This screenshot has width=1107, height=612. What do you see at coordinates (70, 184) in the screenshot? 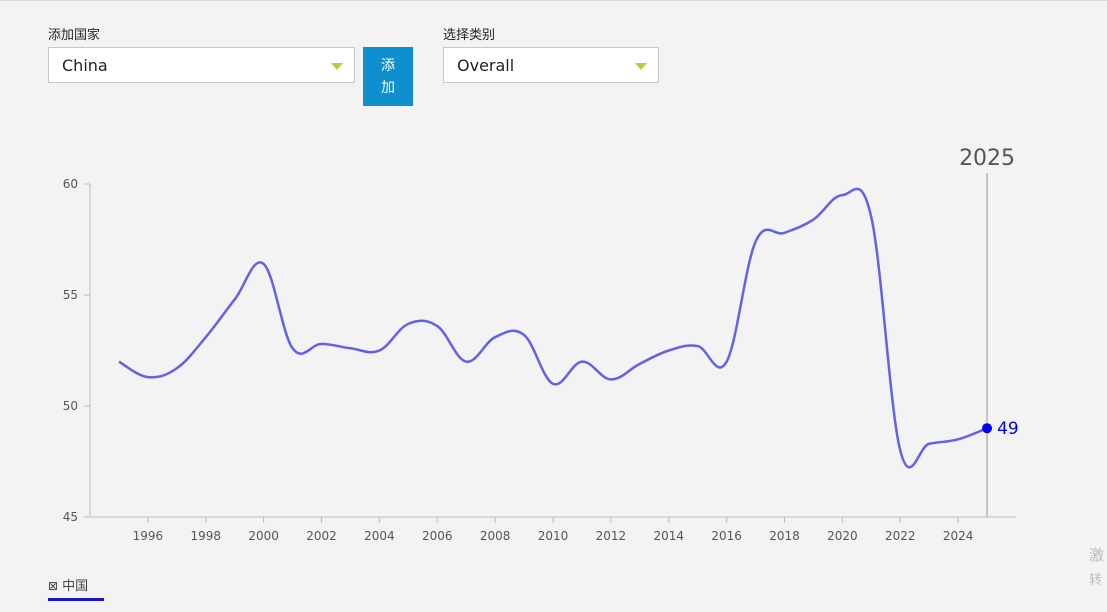
I see `y-tick-label: 60` at bounding box center [70, 184].